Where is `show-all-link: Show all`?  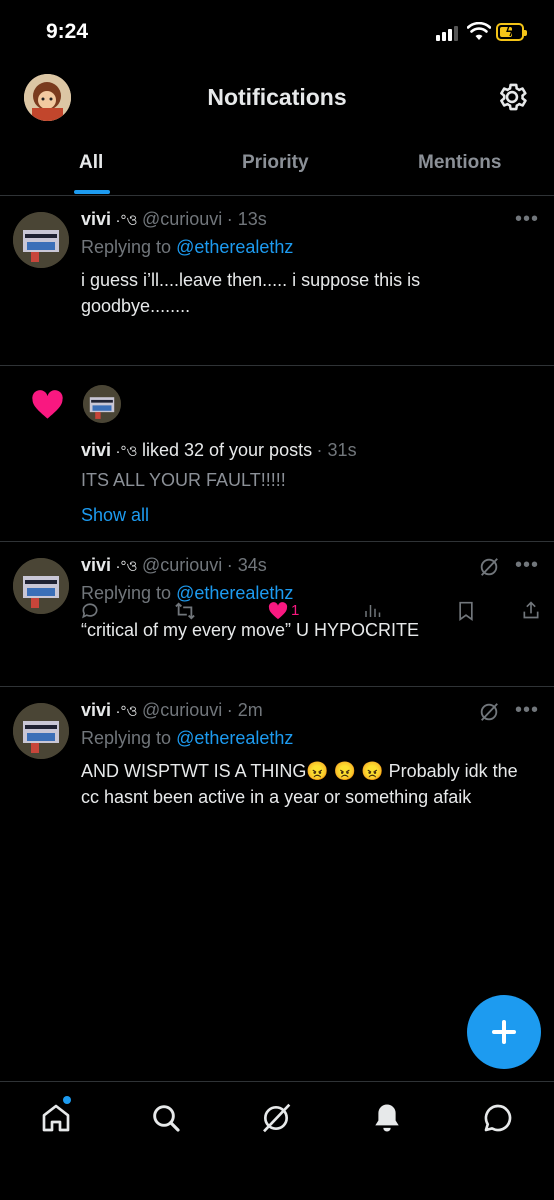
show-all-link: Show all is located at coordinates (115, 515).